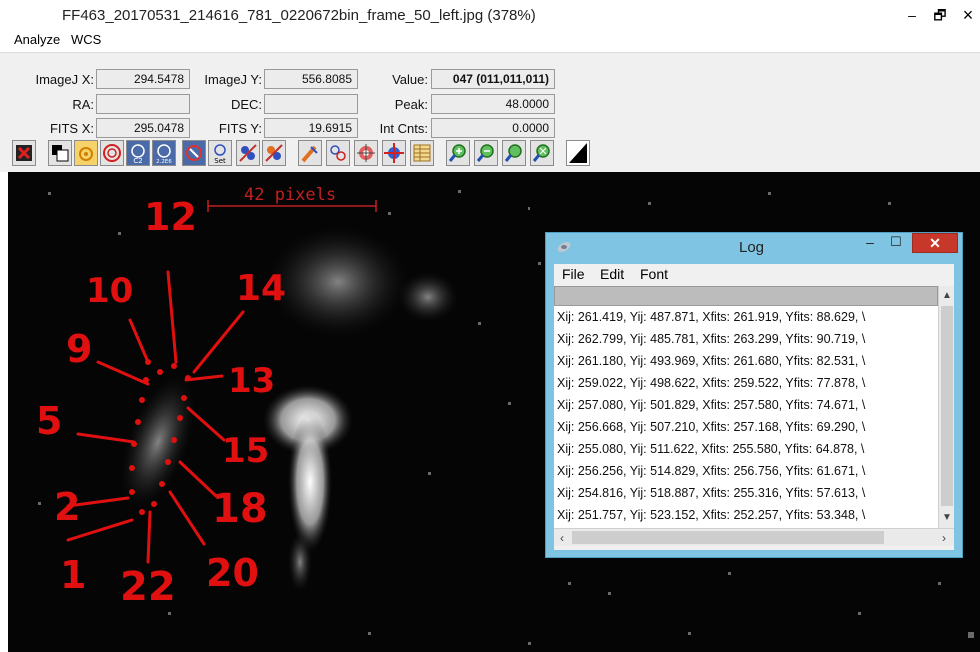  I want to click on scroll-up-icon: ▲, so click(947, 296).